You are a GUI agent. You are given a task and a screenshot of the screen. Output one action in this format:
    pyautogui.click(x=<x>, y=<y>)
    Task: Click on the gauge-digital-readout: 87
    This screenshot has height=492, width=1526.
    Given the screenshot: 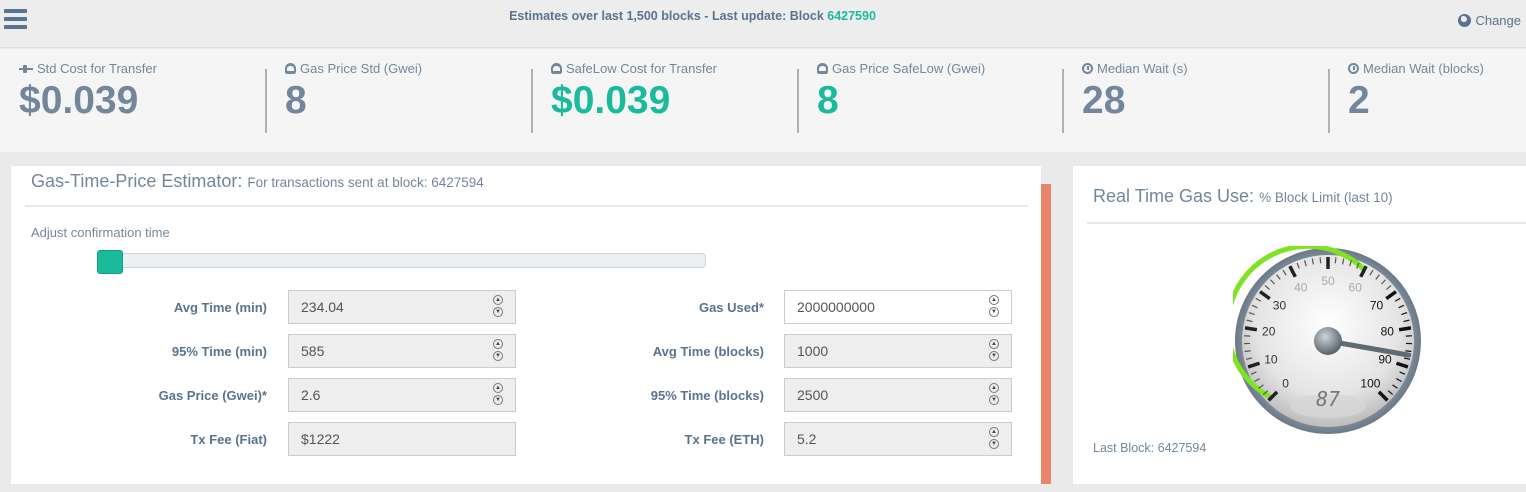 What is the action you would take?
    pyautogui.click(x=1328, y=399)
    